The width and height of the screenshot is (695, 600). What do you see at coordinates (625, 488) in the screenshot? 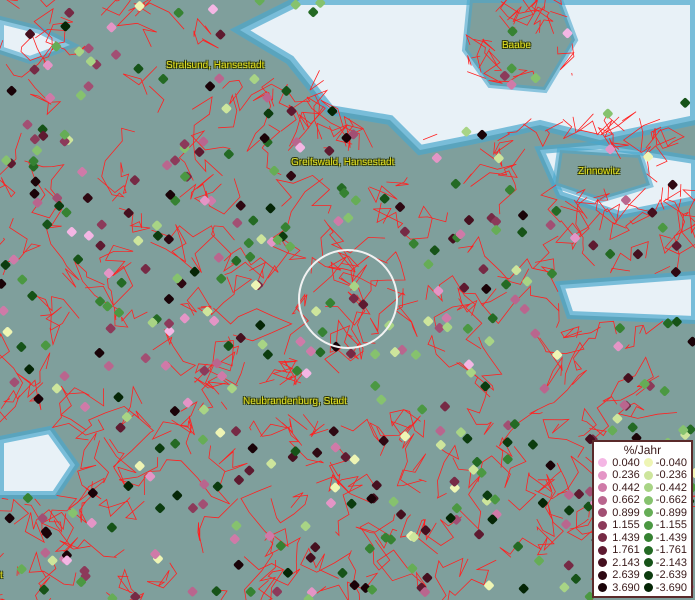
I see `legend-value: 0.442` at bounding box center [625, 488].